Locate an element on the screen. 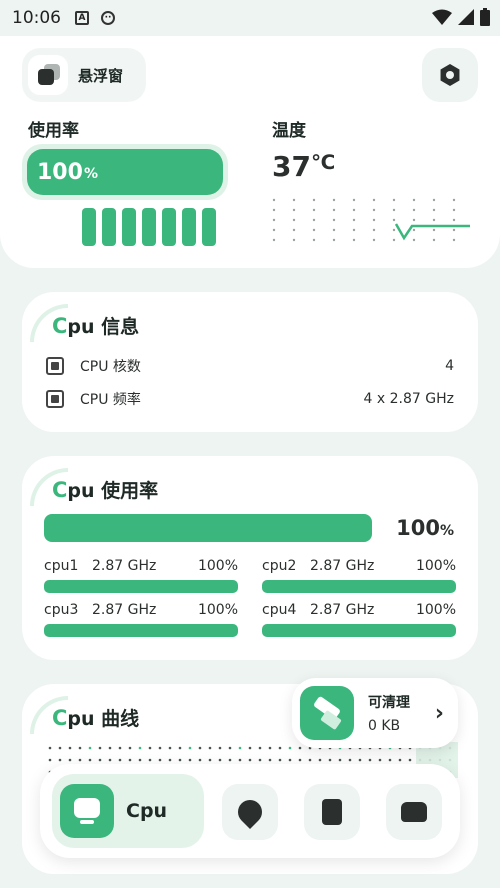 The height and width of the screenshot is (888, 500). core-name: cpu2 is located at coordinates (279, 566).